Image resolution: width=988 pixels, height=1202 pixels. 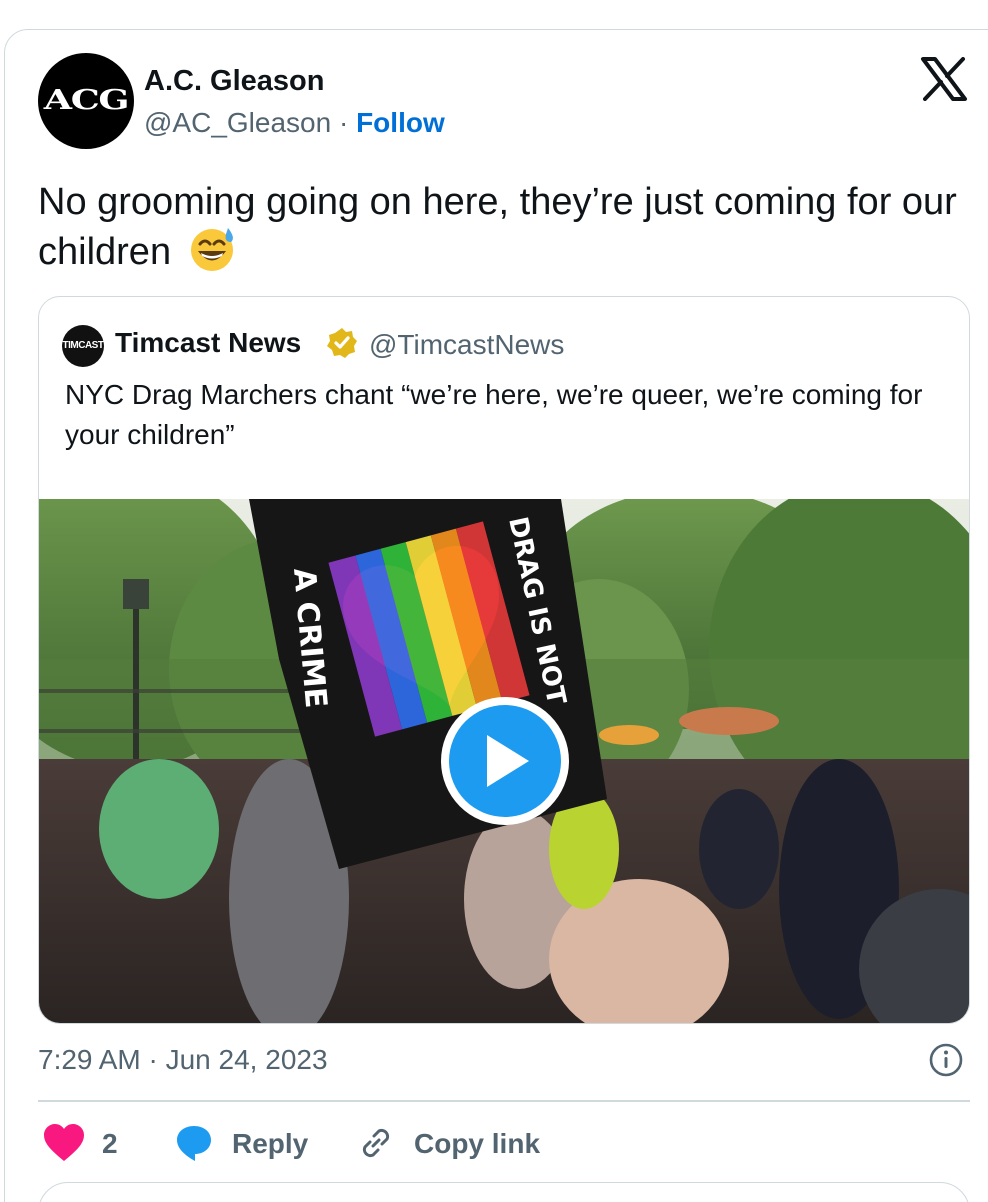 I want to click on action-bar: 2 Reply Copy link, so click(x=504, y=1143).